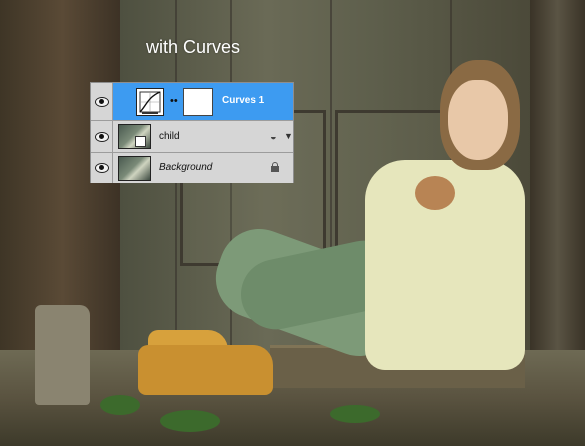 The image size is (585, 446). Describe the element at coordinates (243, 100) in the screenshot. I see `layer-name: Curves 1` at that location.